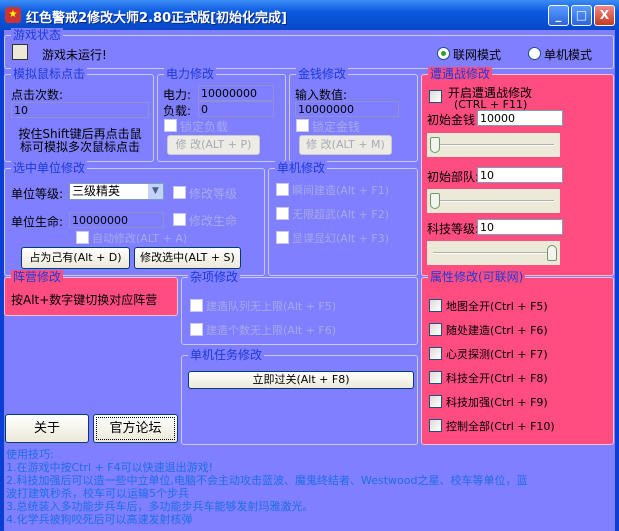 This screenshot has width=619, height=531. I want to click on skirmish-enable-checkbox, so click(435, 96).